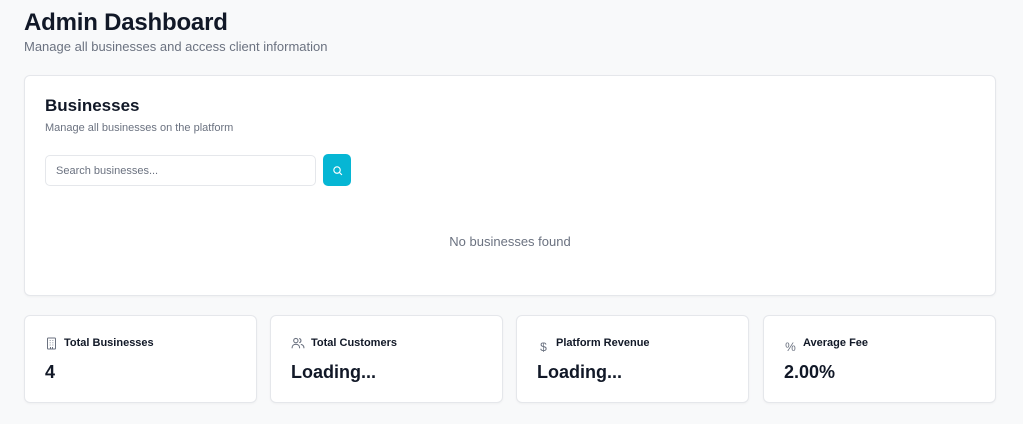 This screenshot has width=1023, height=424. I want to click on empty-state-message: No businesses found, so click(510, 241).